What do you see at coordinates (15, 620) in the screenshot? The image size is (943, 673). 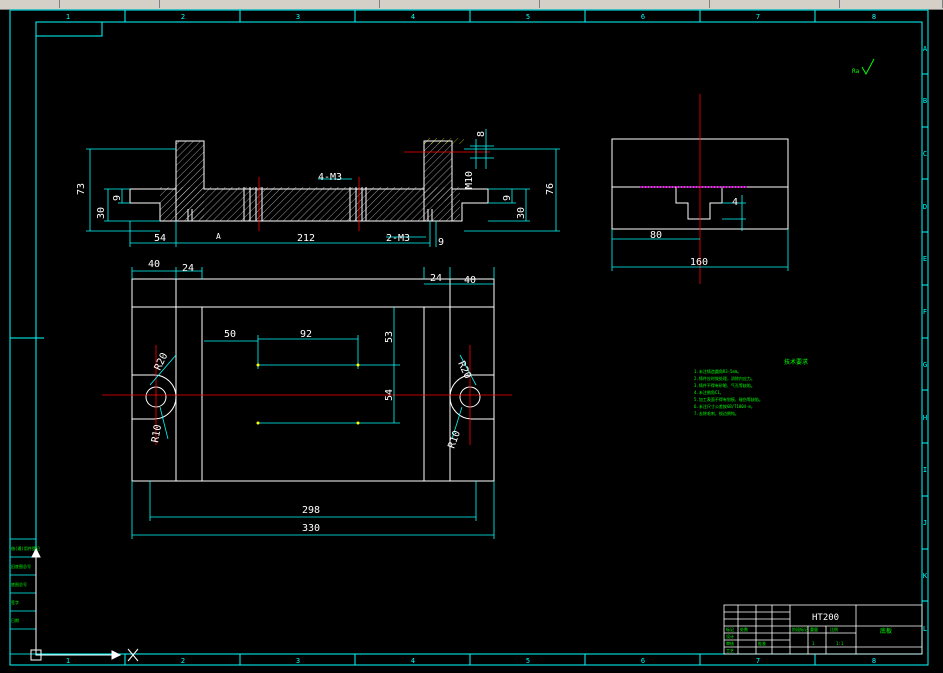 I see `left-panel-item: 日期` at bounding box center [15, 620].